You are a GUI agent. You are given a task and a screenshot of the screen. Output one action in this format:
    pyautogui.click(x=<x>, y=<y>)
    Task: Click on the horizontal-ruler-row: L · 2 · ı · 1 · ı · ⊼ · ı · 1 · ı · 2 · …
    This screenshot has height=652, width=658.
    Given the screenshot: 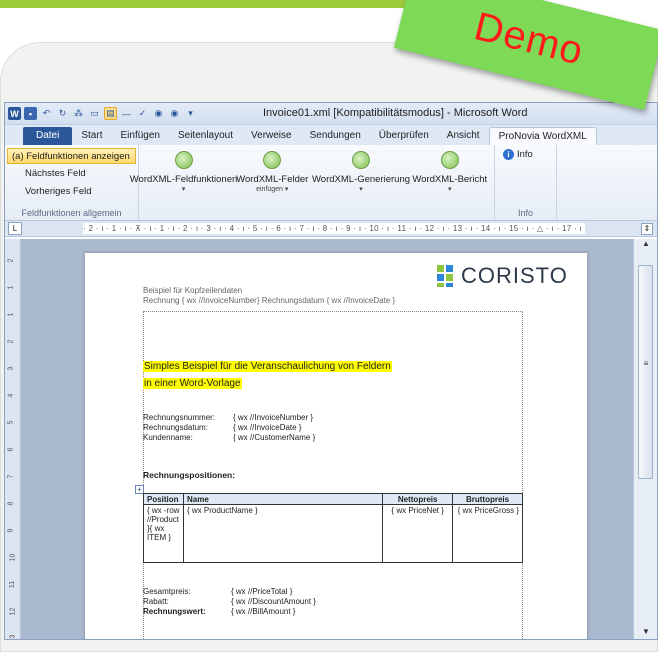 What is the action you would take?
    pyautogui.click(x=331, y=229)
    